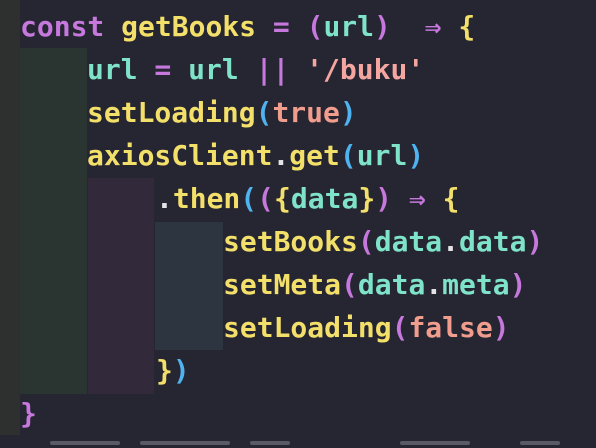 Image resolution: width=596 pixels, height=448 pixels. I want to click on code-line: }, so click(28, 413).